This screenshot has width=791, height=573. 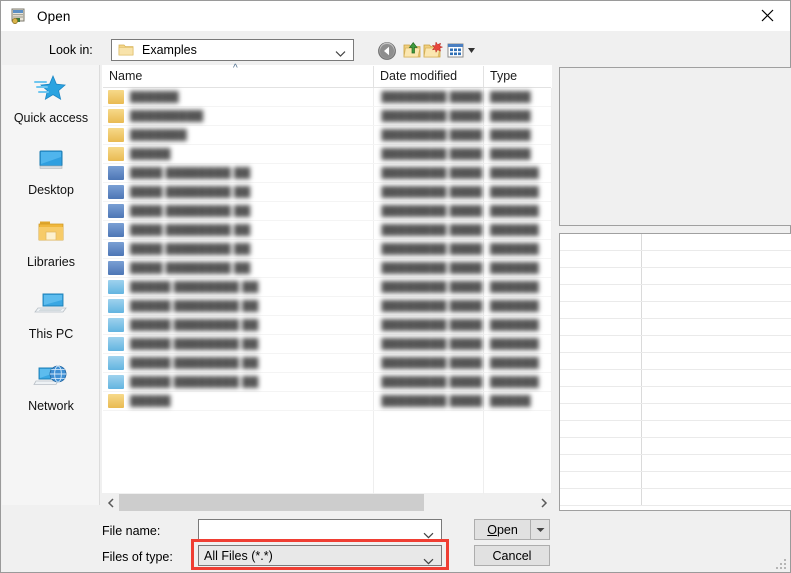 What do you see at coordinates (463, 50) in the screenshot?
I see `views-icon` at bounding box center [463, 50].